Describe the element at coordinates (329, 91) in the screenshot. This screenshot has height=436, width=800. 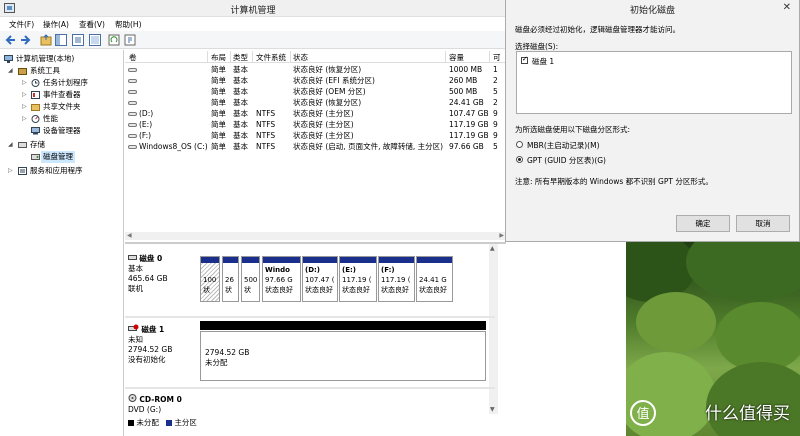
I see `volume-cell-status: 状态良好 (OEM 分区)` at that location.